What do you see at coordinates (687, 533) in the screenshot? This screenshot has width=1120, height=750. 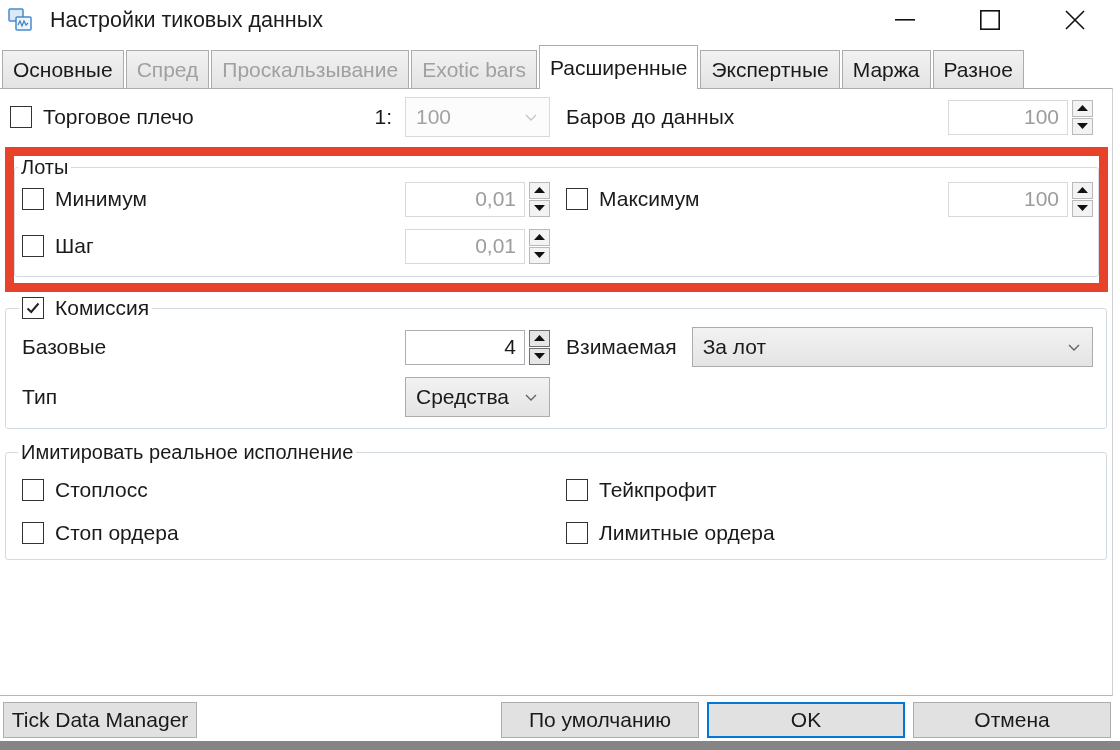 I see `checkbox-label: Лимитные ордера` at bounding box center [687, 533].